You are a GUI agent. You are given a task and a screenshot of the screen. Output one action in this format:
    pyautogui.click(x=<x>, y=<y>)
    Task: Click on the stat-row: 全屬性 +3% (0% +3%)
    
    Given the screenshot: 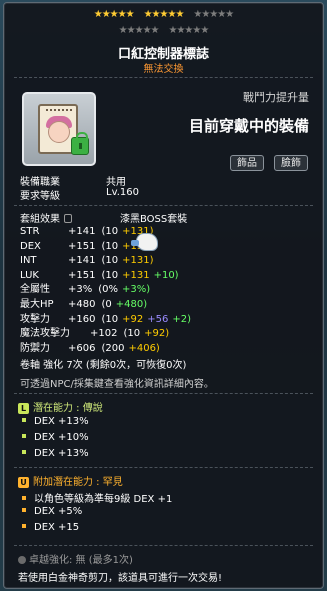 What is the action you would take?
    pyautogui.click(x=87, y=290)
    